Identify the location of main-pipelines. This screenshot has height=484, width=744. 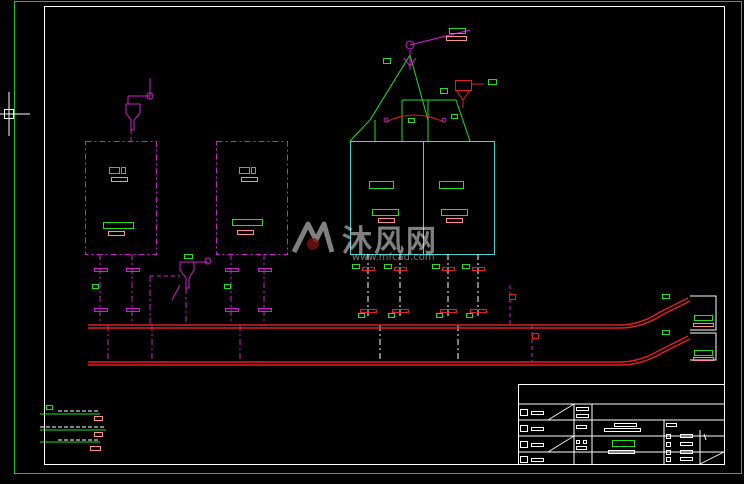
(389, 331).